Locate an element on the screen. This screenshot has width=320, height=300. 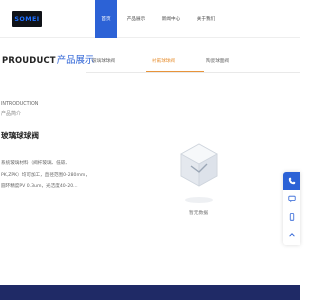
chat-button is located at coordinates (291, 199).